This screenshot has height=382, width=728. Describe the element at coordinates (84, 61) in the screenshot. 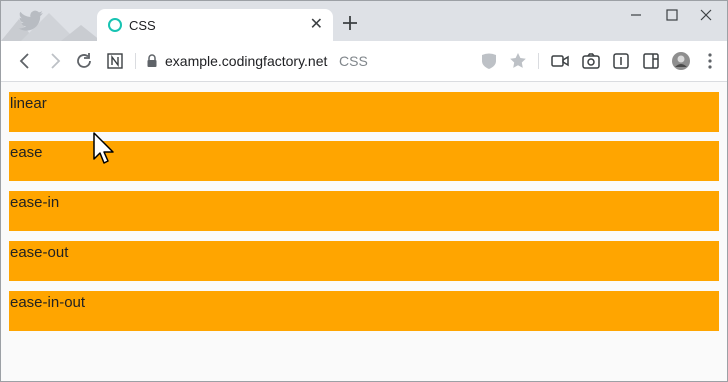

I see `reload-icon` at that location.